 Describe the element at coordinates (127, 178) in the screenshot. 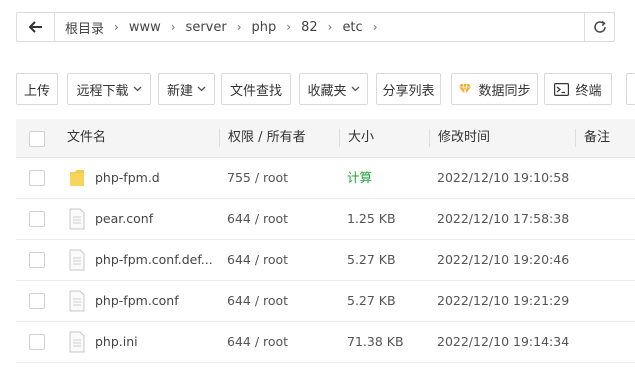

I see `file-name: php-fpm.d` at that location.